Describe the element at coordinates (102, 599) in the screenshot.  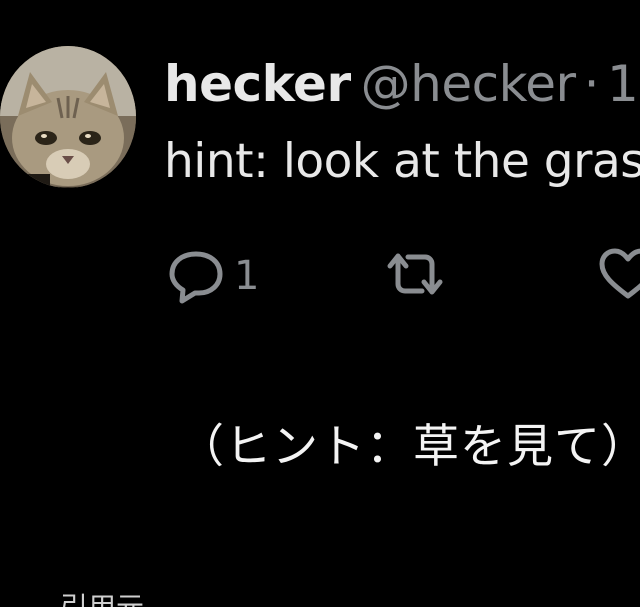
I see `quote-source-label: 引用元` at that location.